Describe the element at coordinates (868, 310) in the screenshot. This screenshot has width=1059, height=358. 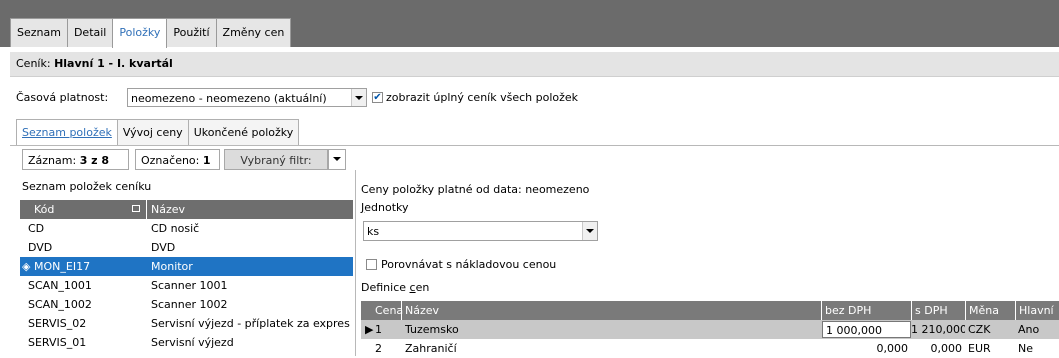
I see `column-header-bez-dph: bez DPH` at that location.